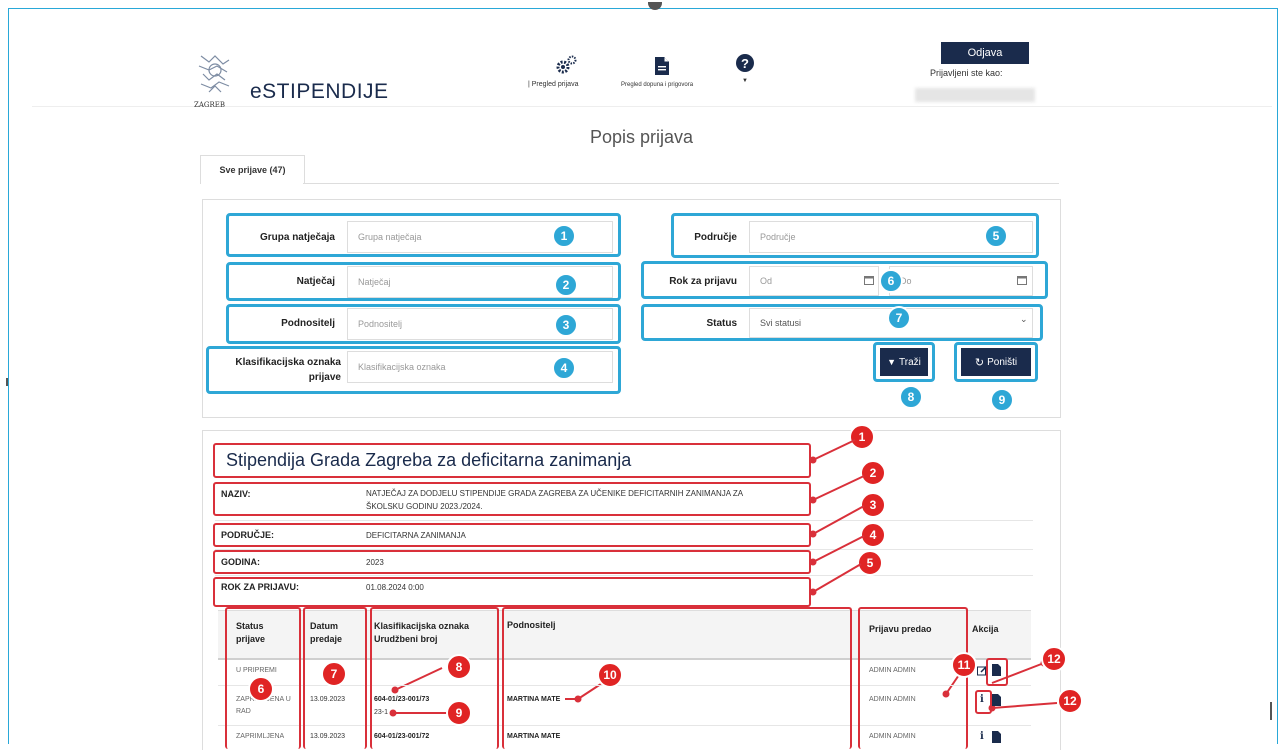 This screenshot has width=1283, height=750. What do you see at coordinates (334, 674) in the screenshot?
I see `red-badge-7: 7` at bounding box center [334, 674].